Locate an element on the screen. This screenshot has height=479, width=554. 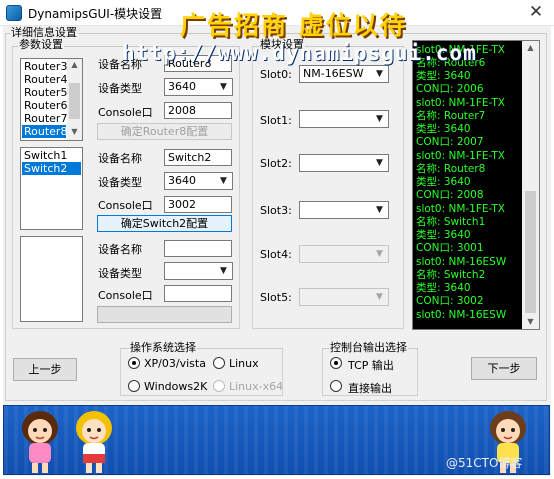
os-radio-xp is located at coordinates (134, 363).